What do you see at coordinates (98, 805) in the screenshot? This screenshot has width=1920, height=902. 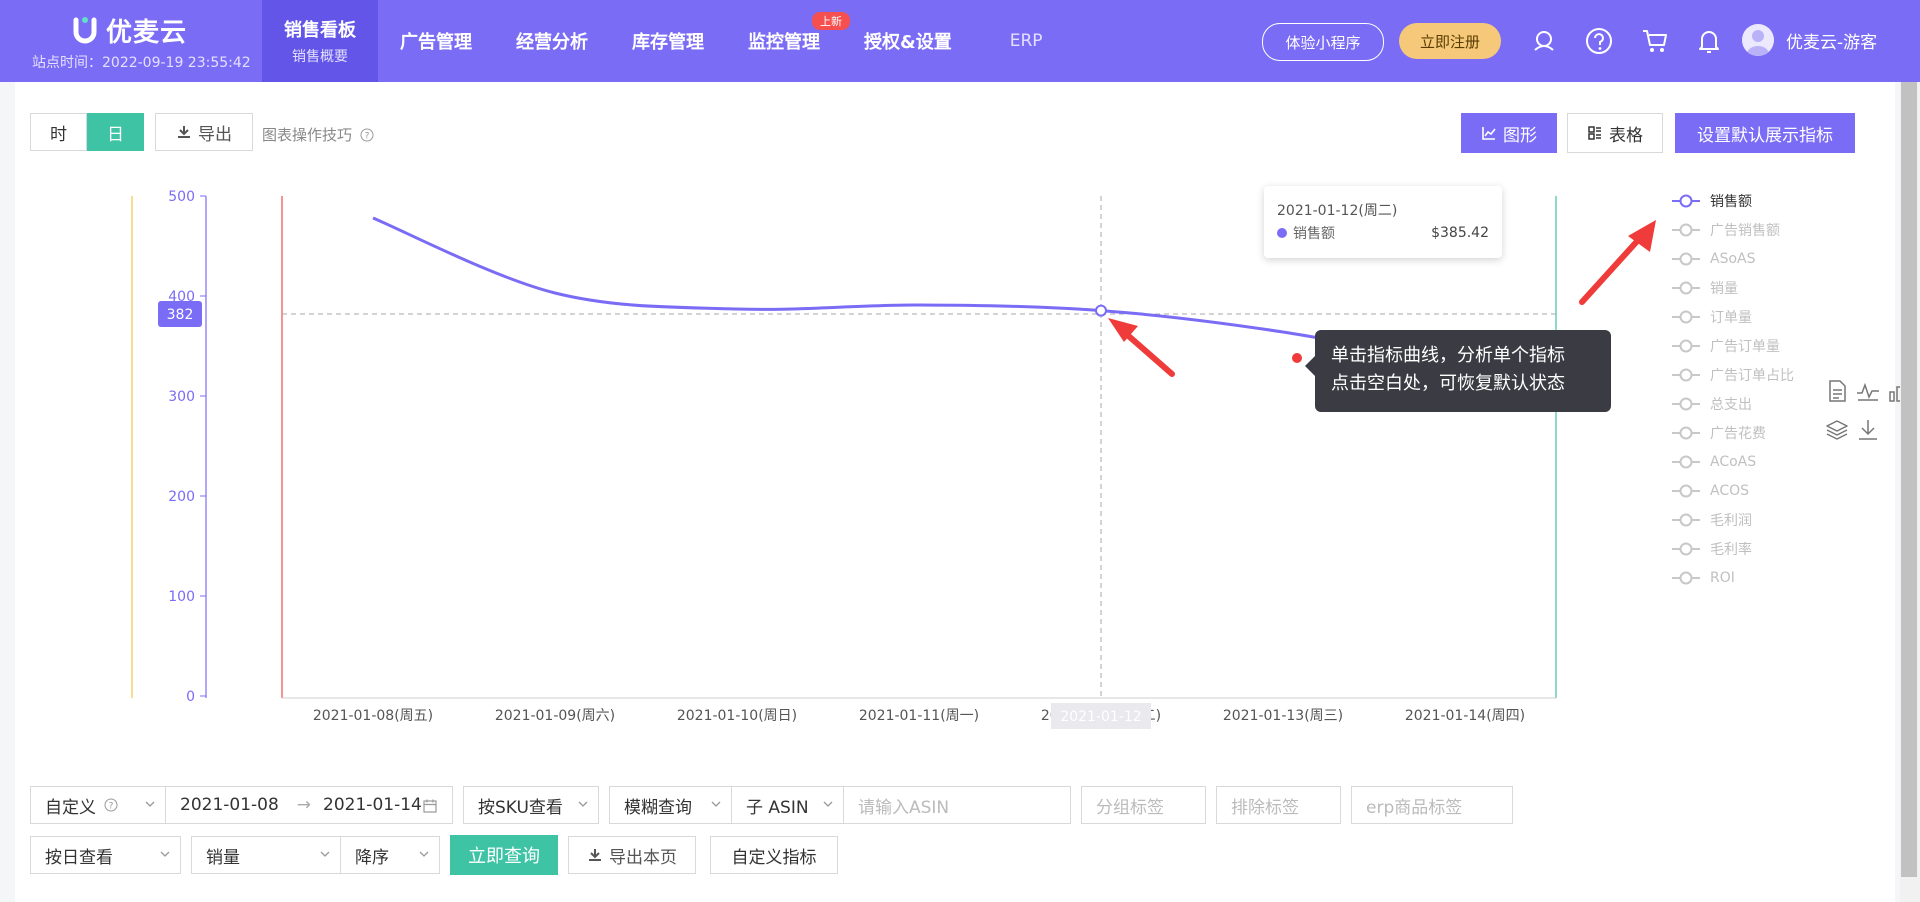 I see `date-range-type-select: 自定义 ?` at bounding box center [98, 805].